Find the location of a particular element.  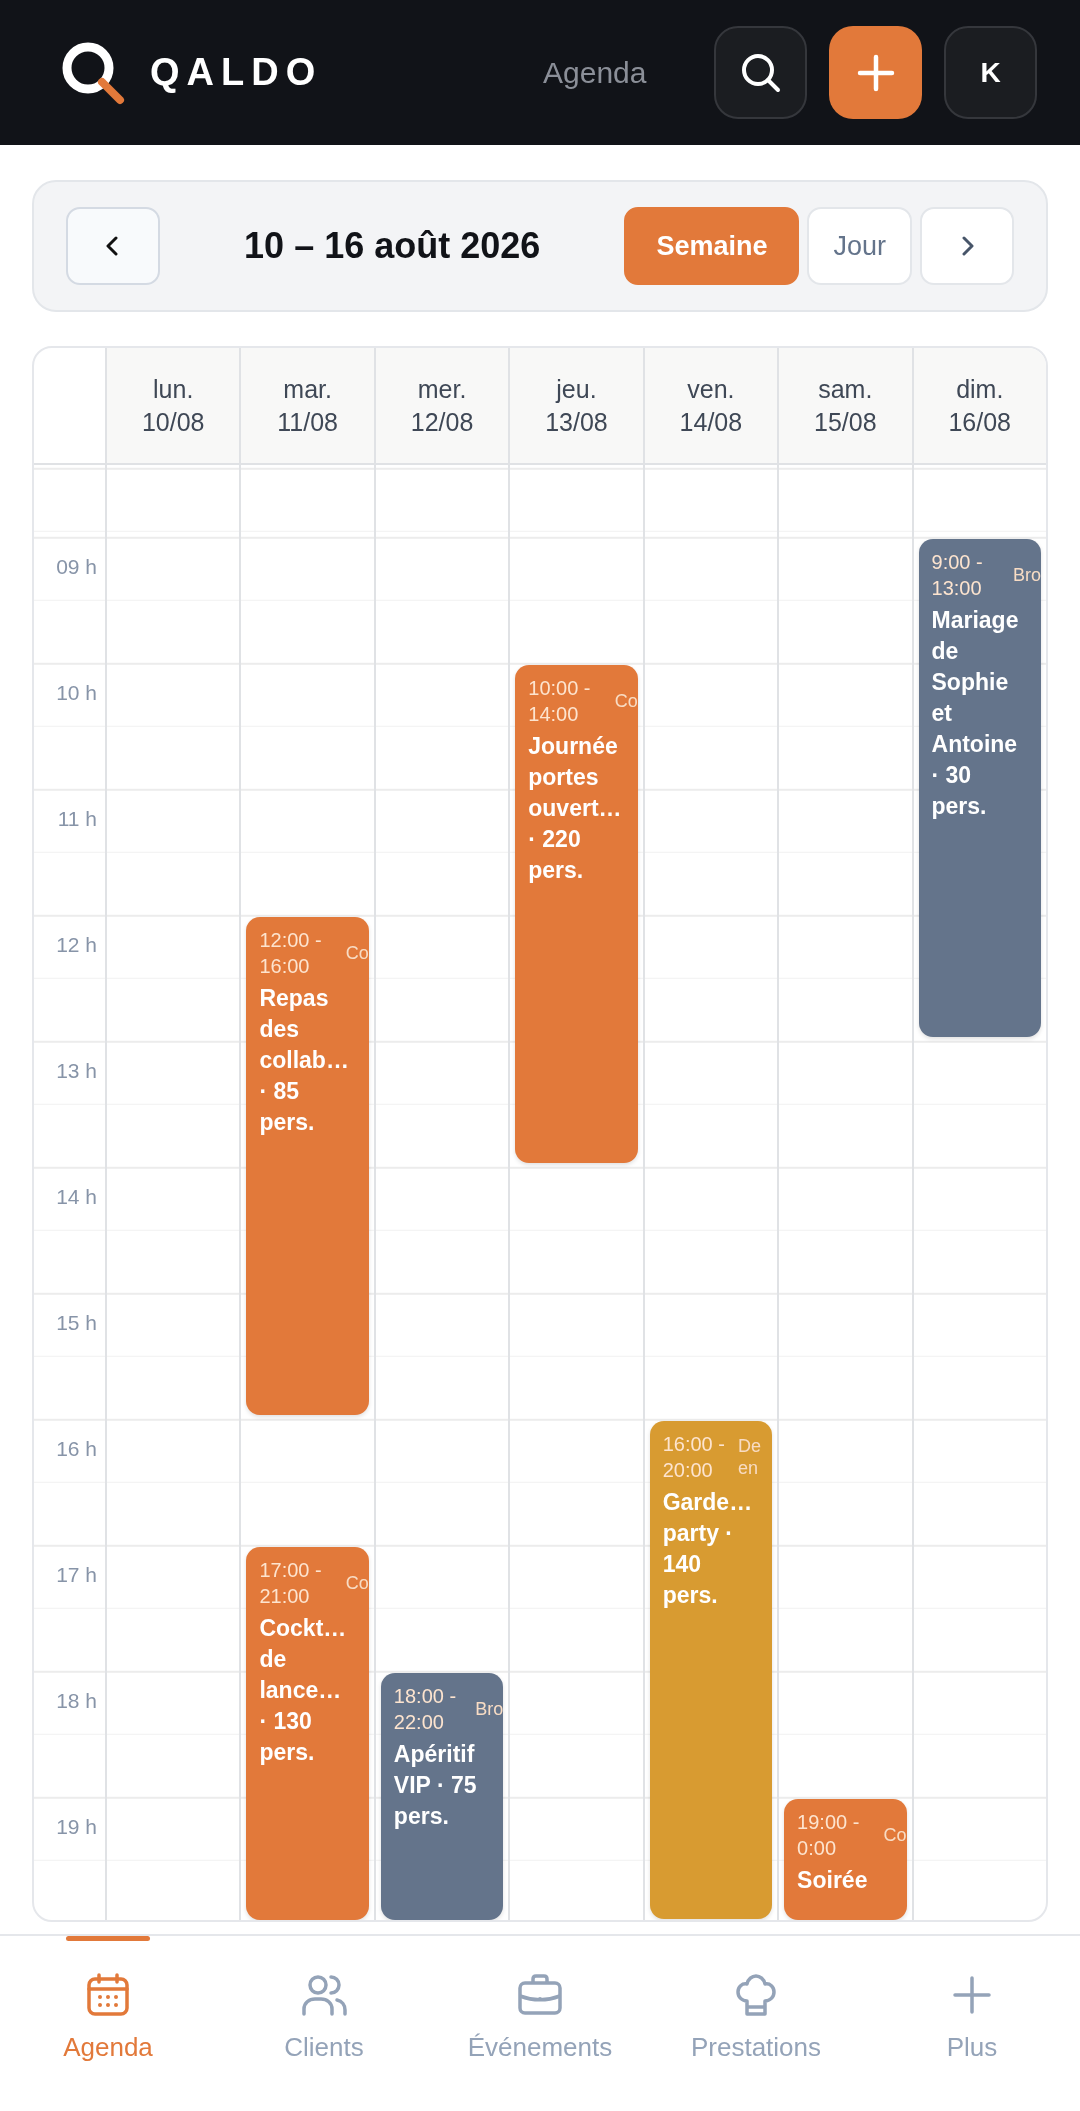

day-date: 13/08 is located at coordinates (576, 422).